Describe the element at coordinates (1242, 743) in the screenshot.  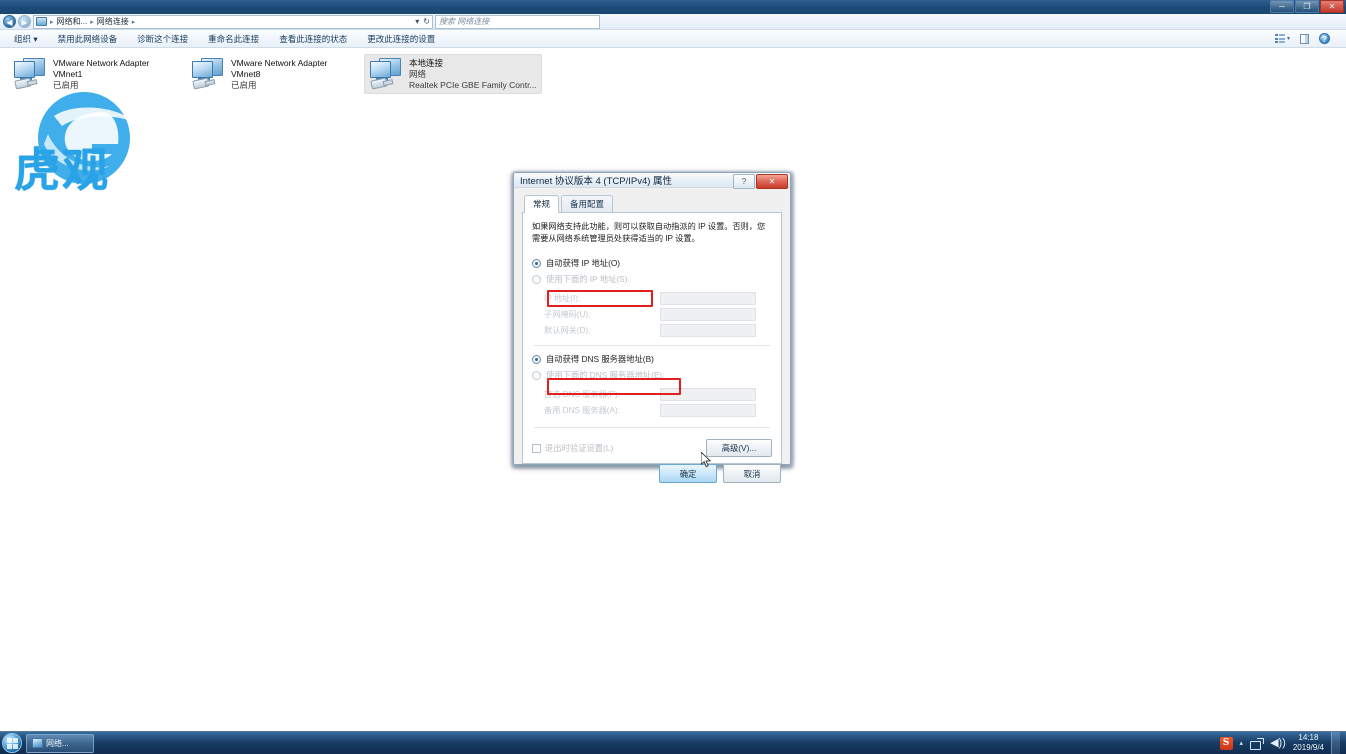
I see `show-hidden-icons-caret: ▴` at that location.